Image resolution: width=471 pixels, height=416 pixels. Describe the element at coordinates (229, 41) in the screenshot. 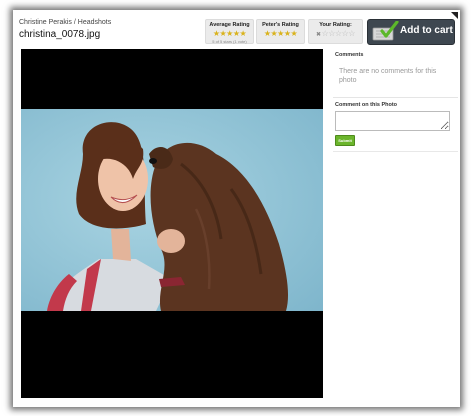

I see `average-rating-votes: 5 of 5 stars (1 vote)` at that location.